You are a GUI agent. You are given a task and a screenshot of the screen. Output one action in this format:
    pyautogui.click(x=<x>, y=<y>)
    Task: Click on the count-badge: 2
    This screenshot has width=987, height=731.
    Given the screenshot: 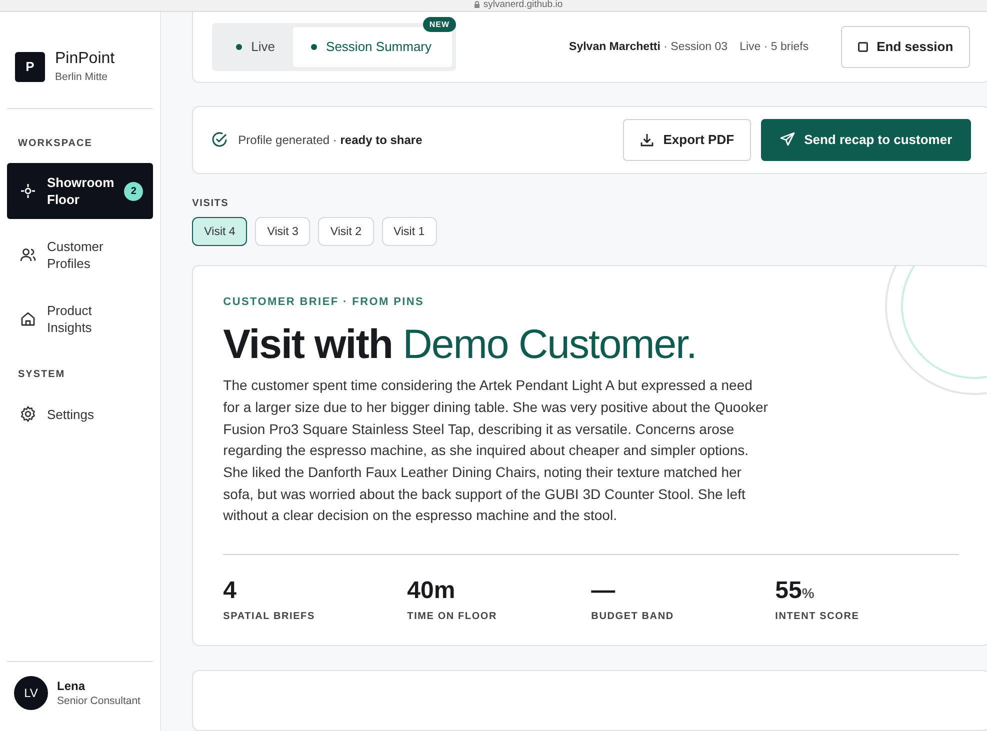 What is the action you would take?
    pyautogui.click(x=134, y=191)
    